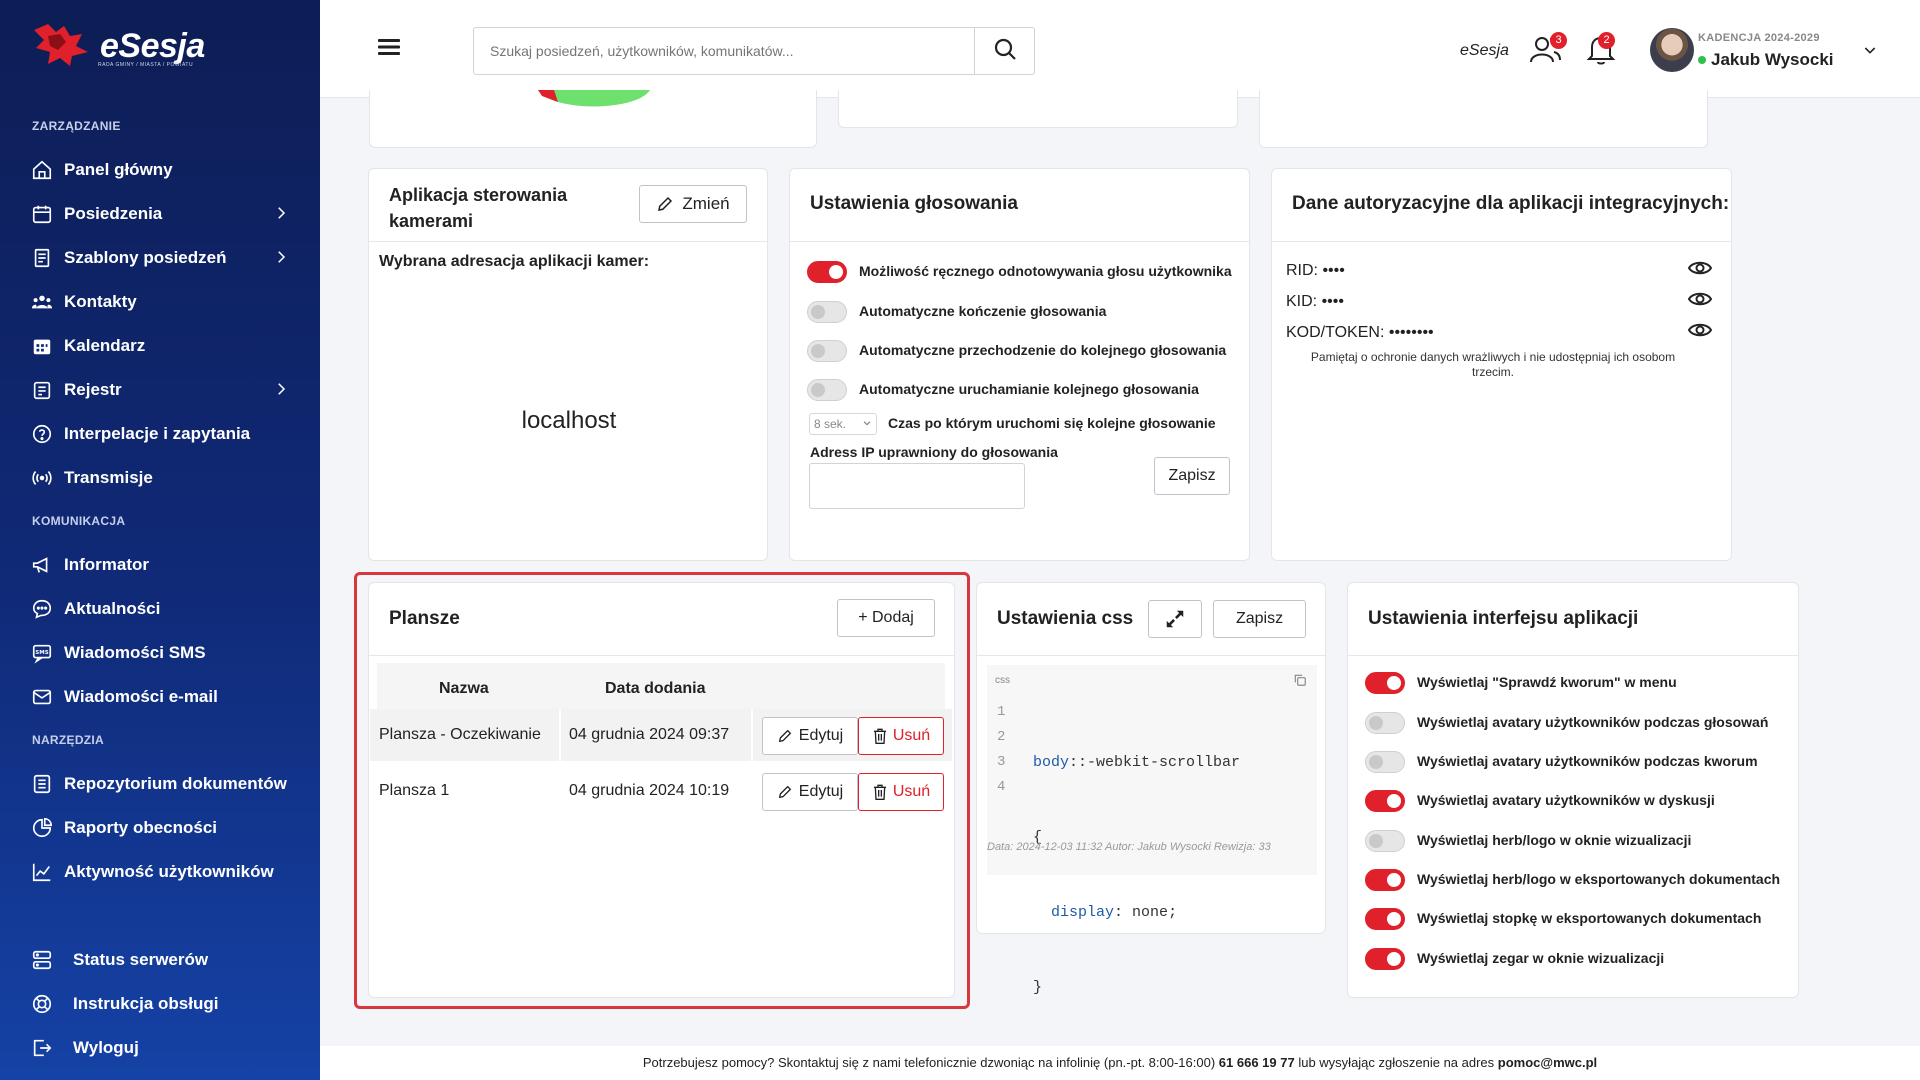 Image resolution: width=1920 pixels, height=1080 pixels. I want to click on fullscreen-button, so click(1175, 619).